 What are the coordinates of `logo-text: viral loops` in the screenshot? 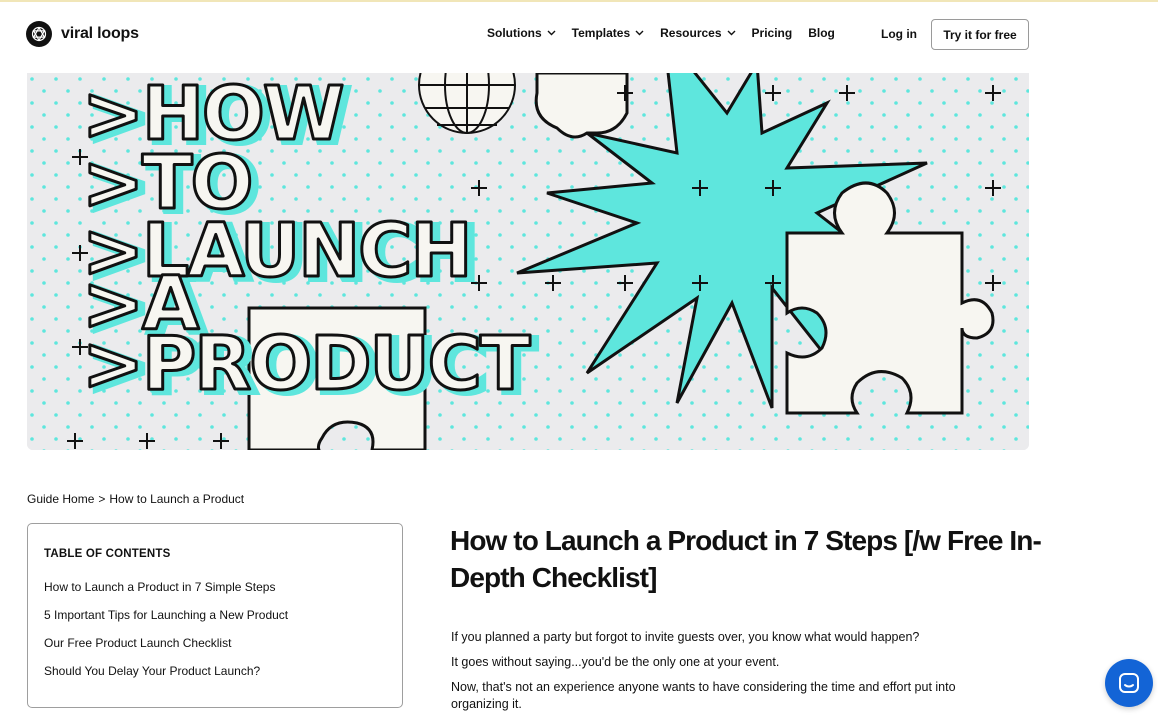 It's located at (100, 33).